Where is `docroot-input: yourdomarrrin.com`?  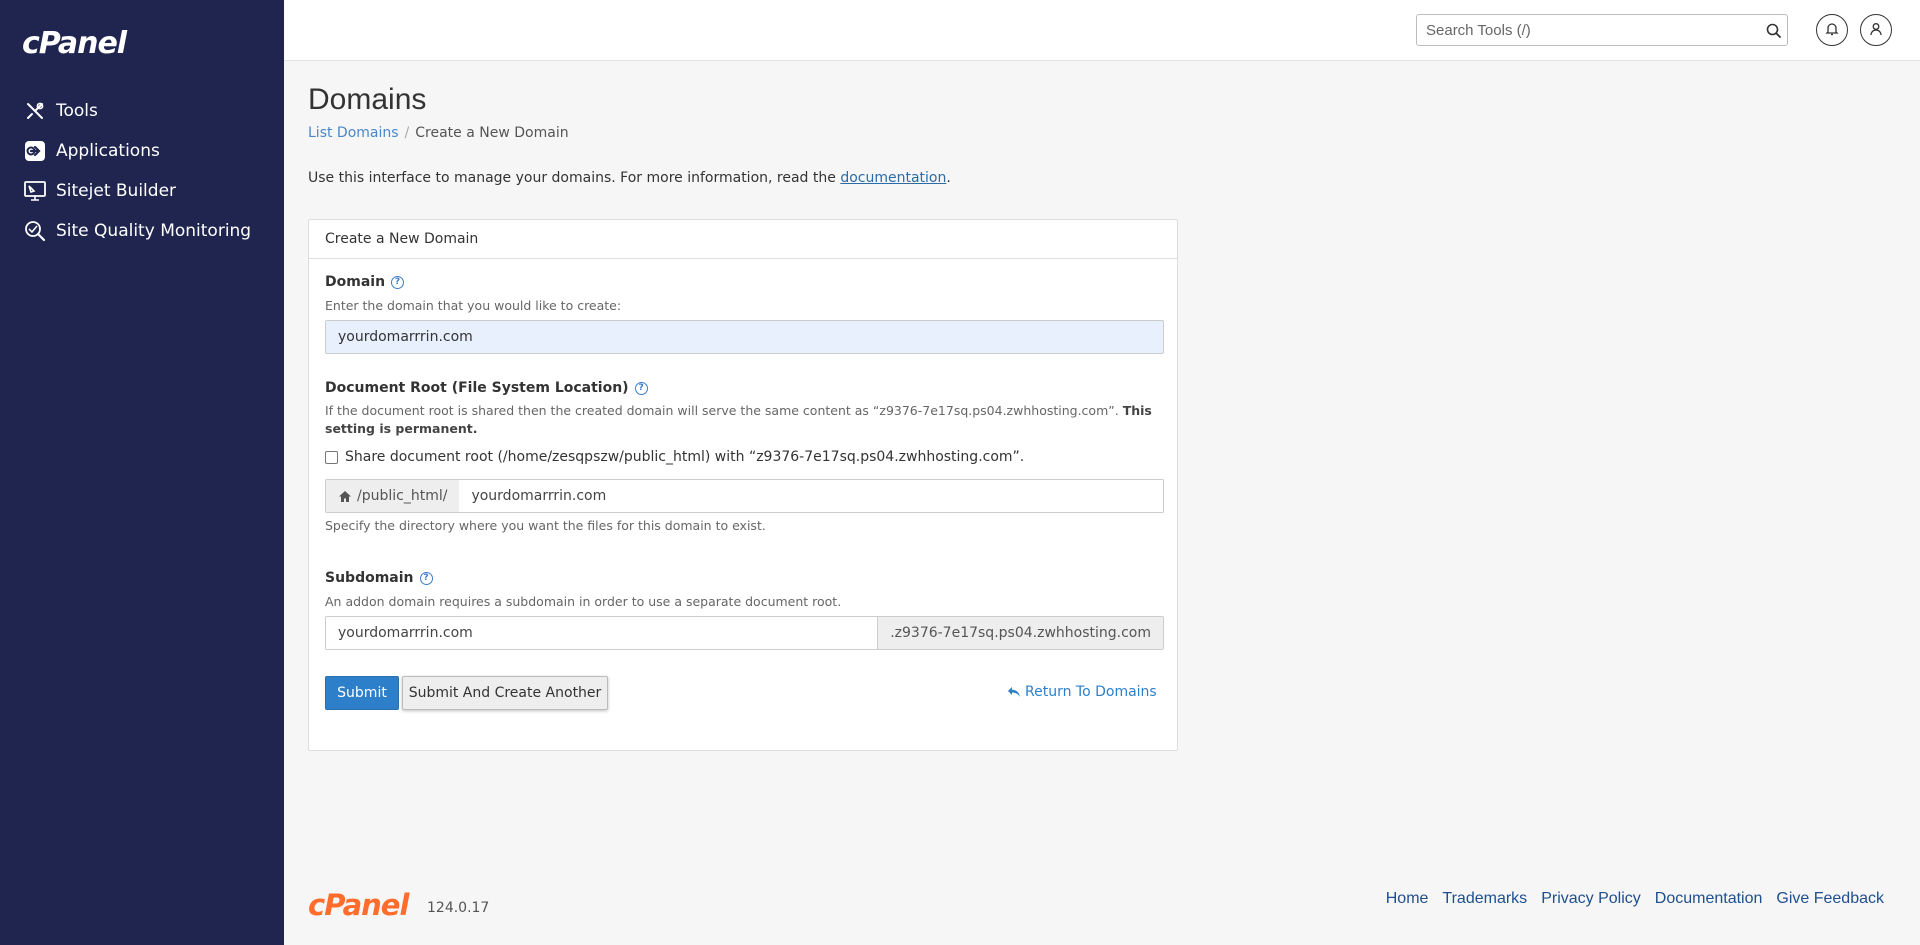
docroot-input: yourdomarrrin.com is located at coordinates (811, 496).